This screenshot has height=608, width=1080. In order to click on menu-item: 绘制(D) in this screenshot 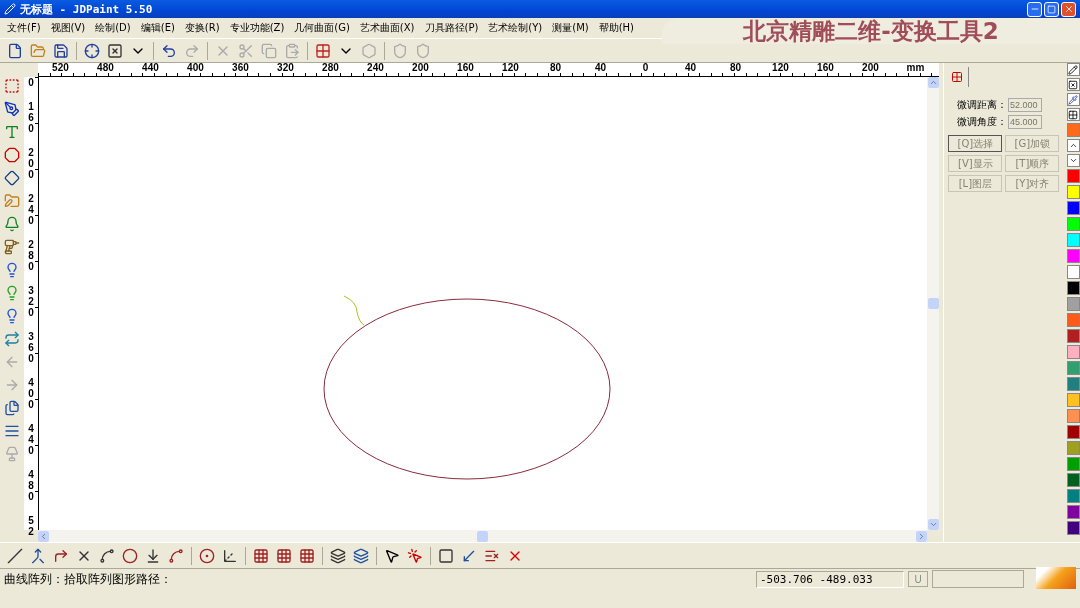, I will do `click(113, 28)`.